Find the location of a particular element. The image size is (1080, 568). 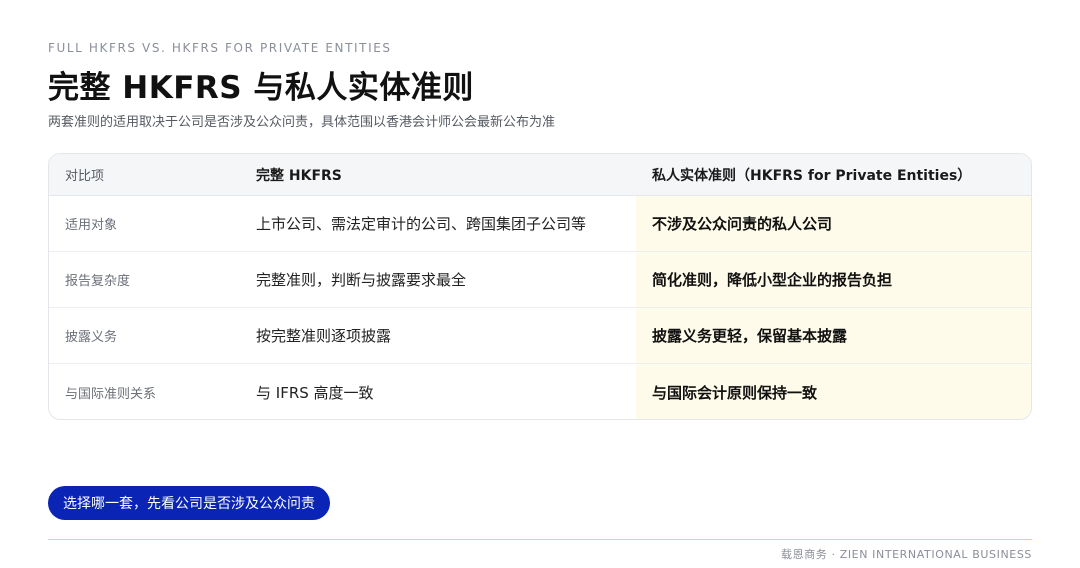

full-hkfrs-value: 完整准则，判断与披露要求最全 is located at coordinates (361, 280).